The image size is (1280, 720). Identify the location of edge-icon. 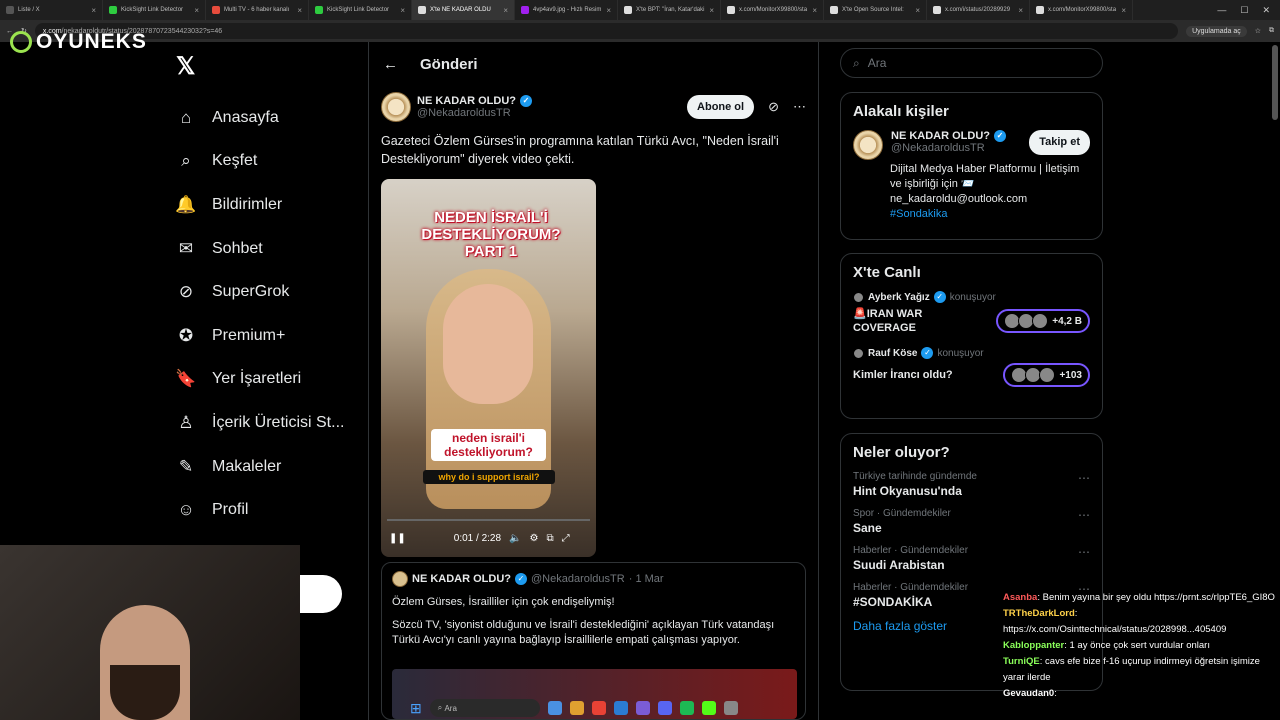
(620, 708).